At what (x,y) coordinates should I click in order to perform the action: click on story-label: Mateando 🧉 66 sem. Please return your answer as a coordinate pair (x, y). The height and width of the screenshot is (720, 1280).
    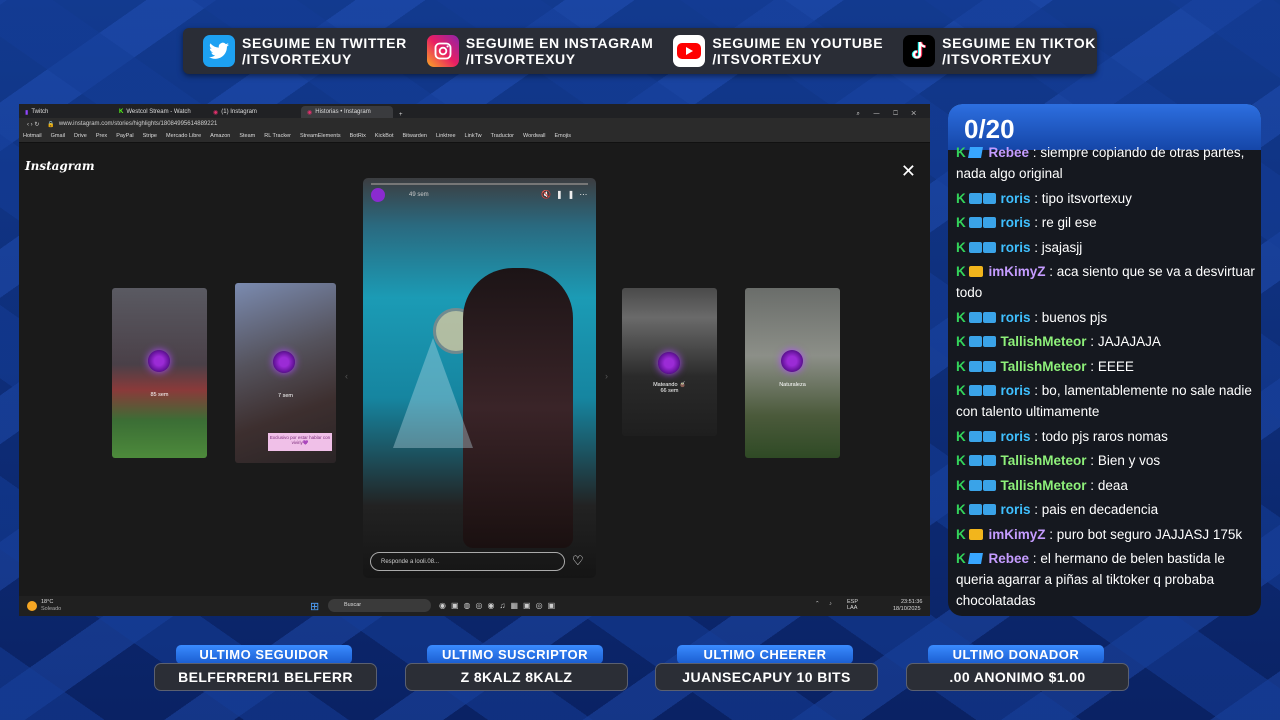
    Looking at the image, I should click on (669, 388).